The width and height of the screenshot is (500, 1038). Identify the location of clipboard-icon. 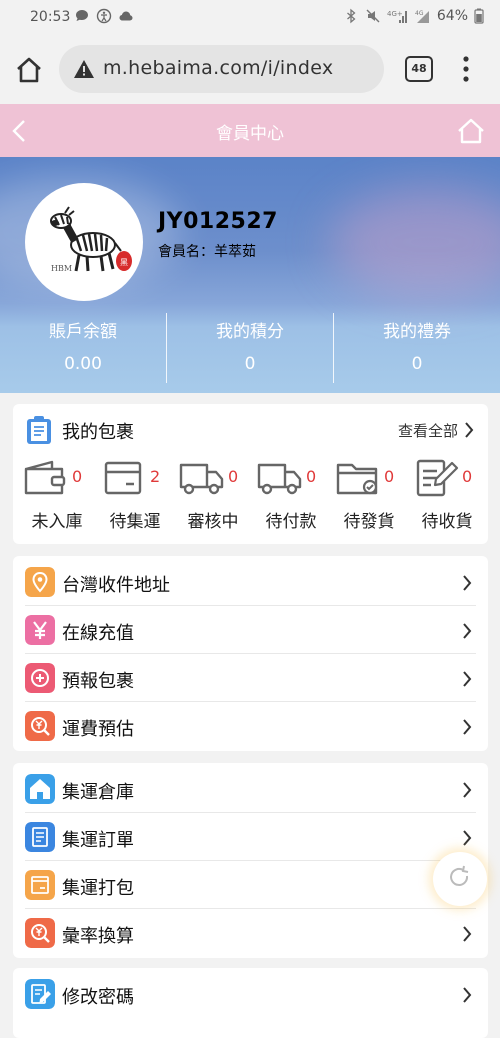
(39, 430).